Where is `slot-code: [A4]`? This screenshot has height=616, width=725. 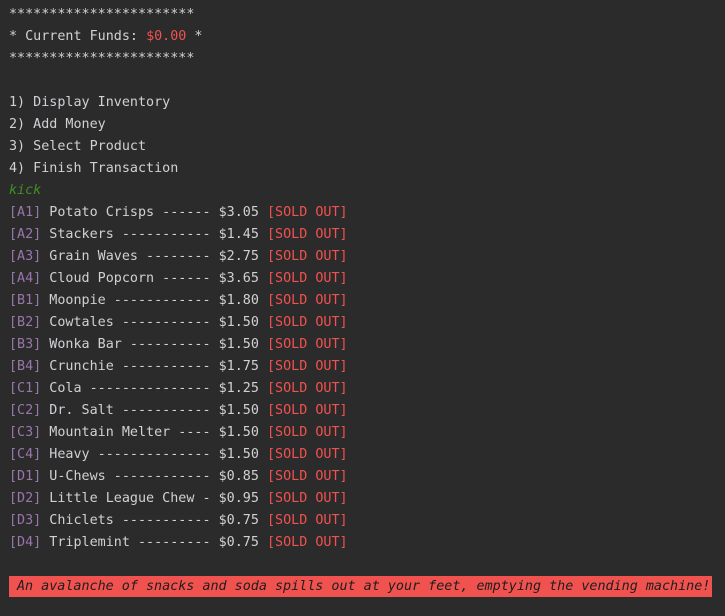 slot-code: [A4] is located at coordinates (25, 278).